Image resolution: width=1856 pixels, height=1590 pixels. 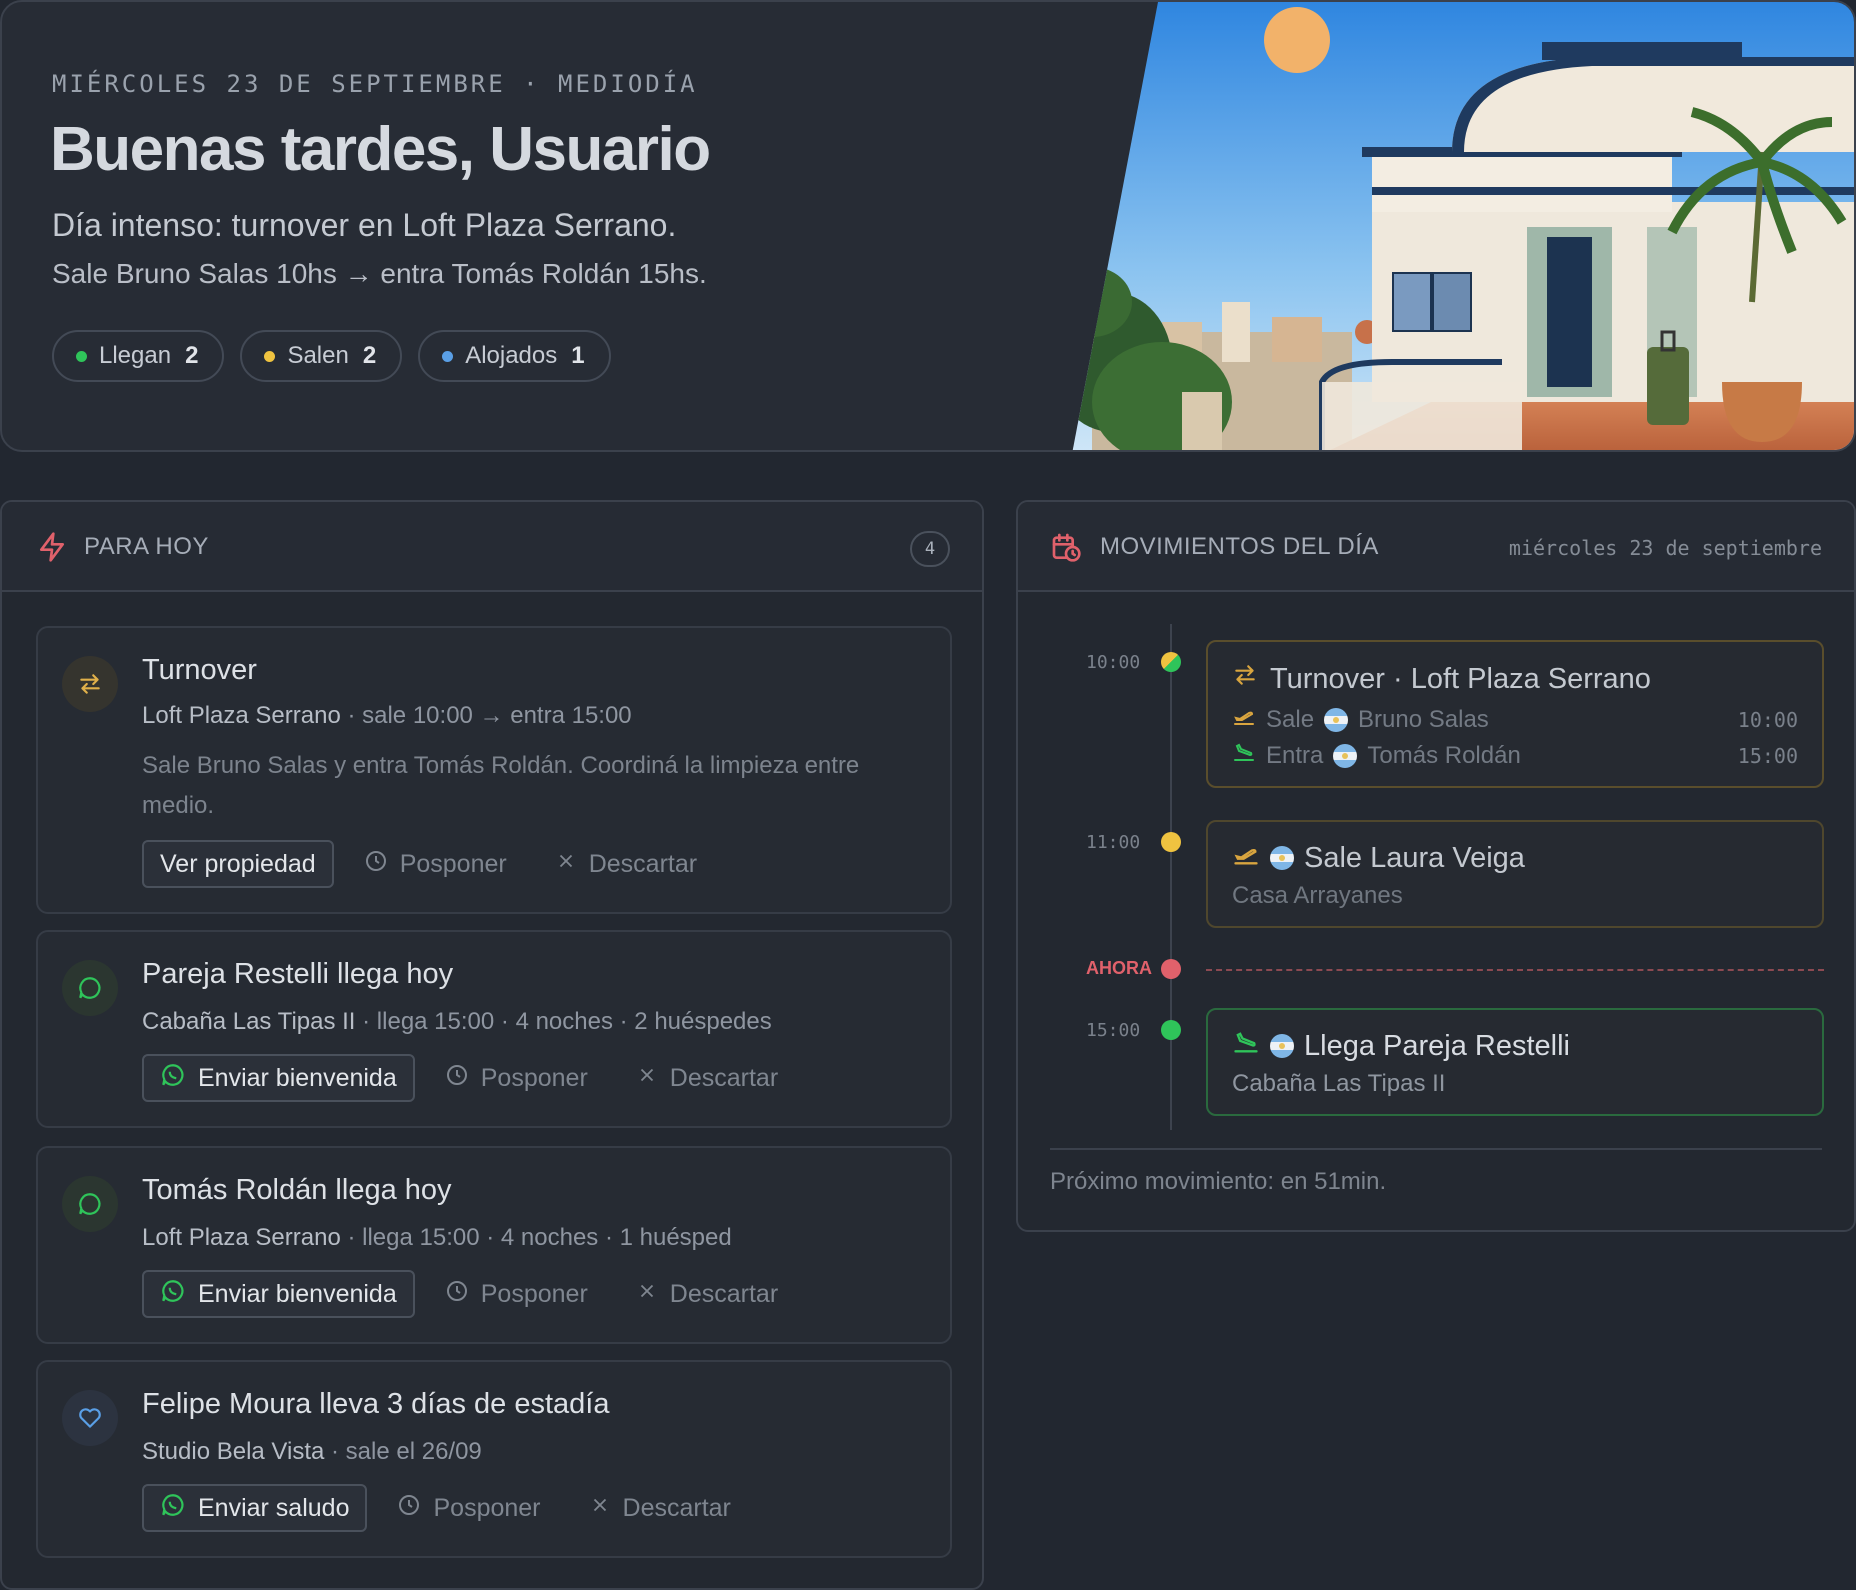 What do you see at coordinates (375, 84) in the screenshot?
I see `hero-date: MIÉRCOLES 23 DE SEPTIEMBRE · MEDIODÍA` at bounding box center [375, 84].